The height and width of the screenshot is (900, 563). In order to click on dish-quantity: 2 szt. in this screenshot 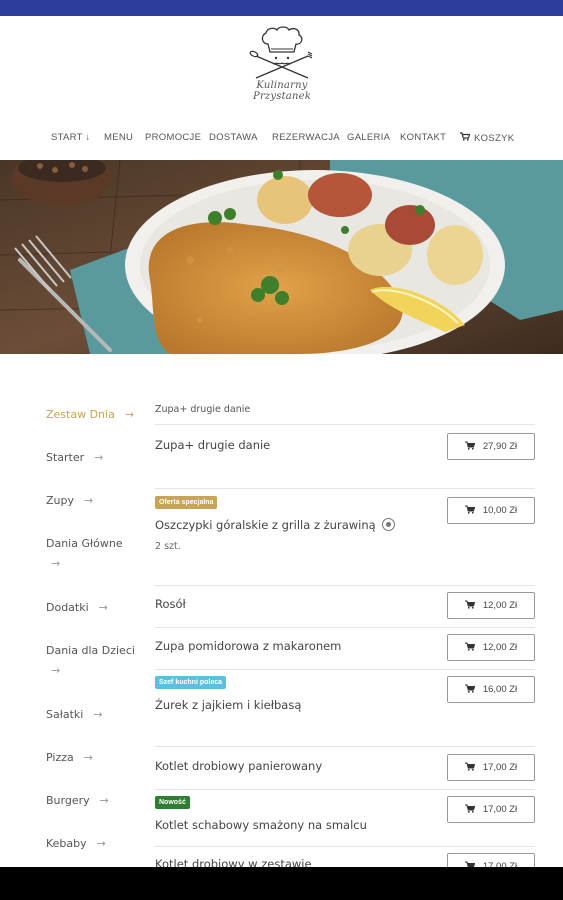, I will do `click(168, 546)`.